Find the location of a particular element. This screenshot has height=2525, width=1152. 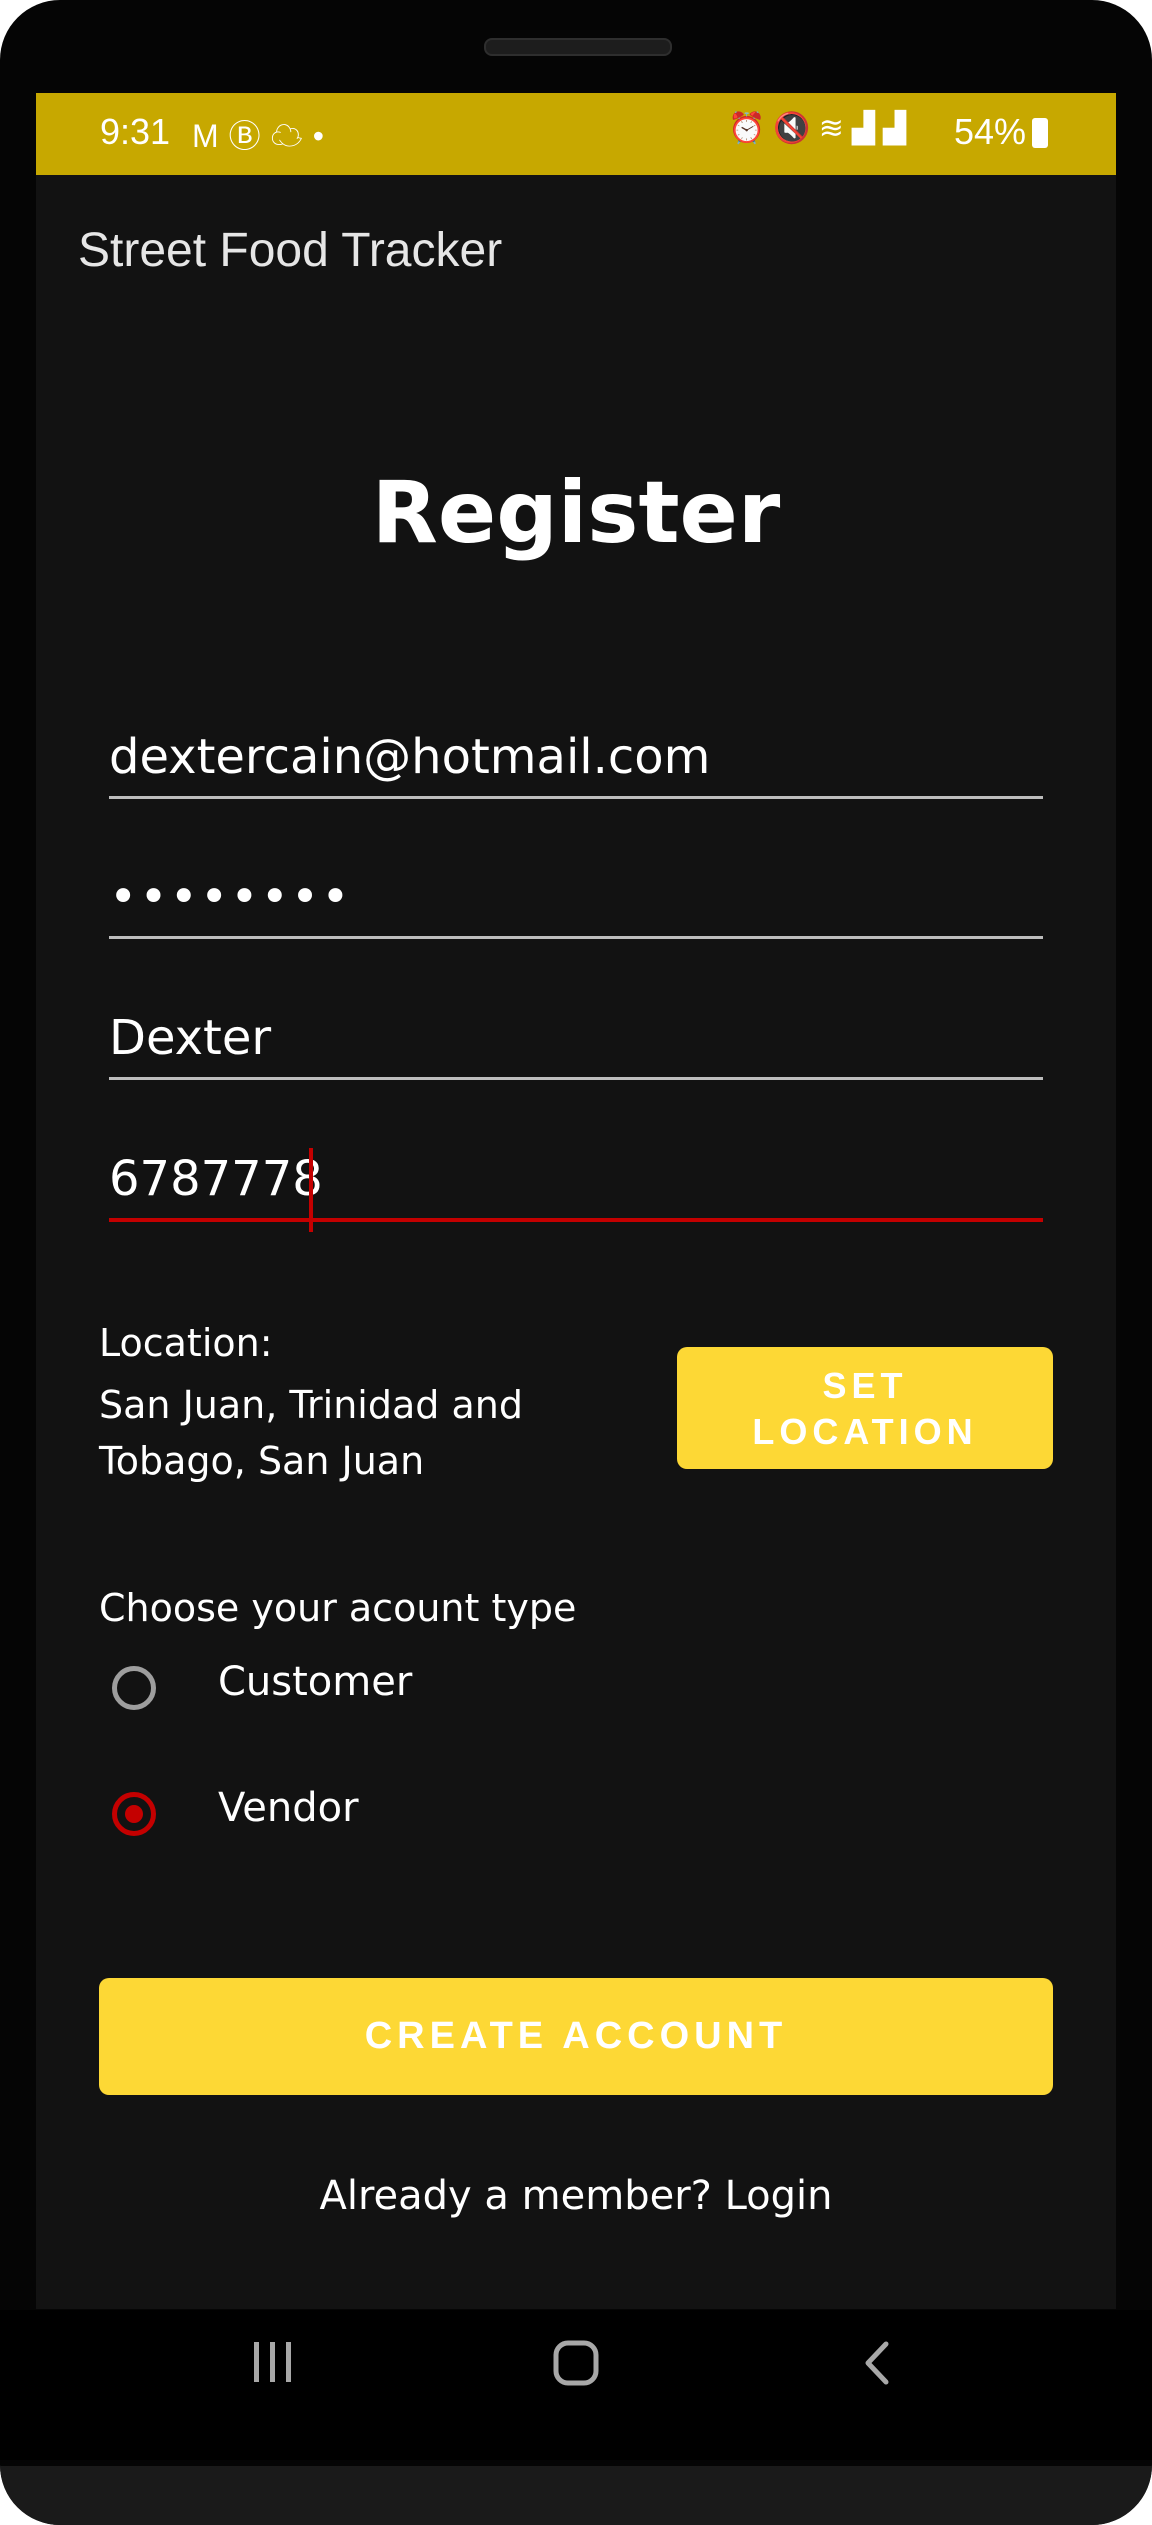

email-field: dextercain@hotmail.com is located at coordinates (576, 762).